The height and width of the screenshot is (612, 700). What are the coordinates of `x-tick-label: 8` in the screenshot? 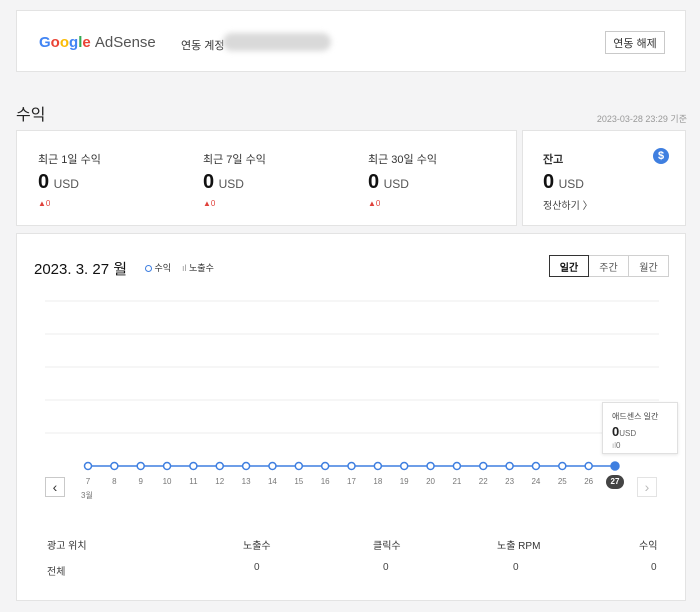 It's located at (114, 481).